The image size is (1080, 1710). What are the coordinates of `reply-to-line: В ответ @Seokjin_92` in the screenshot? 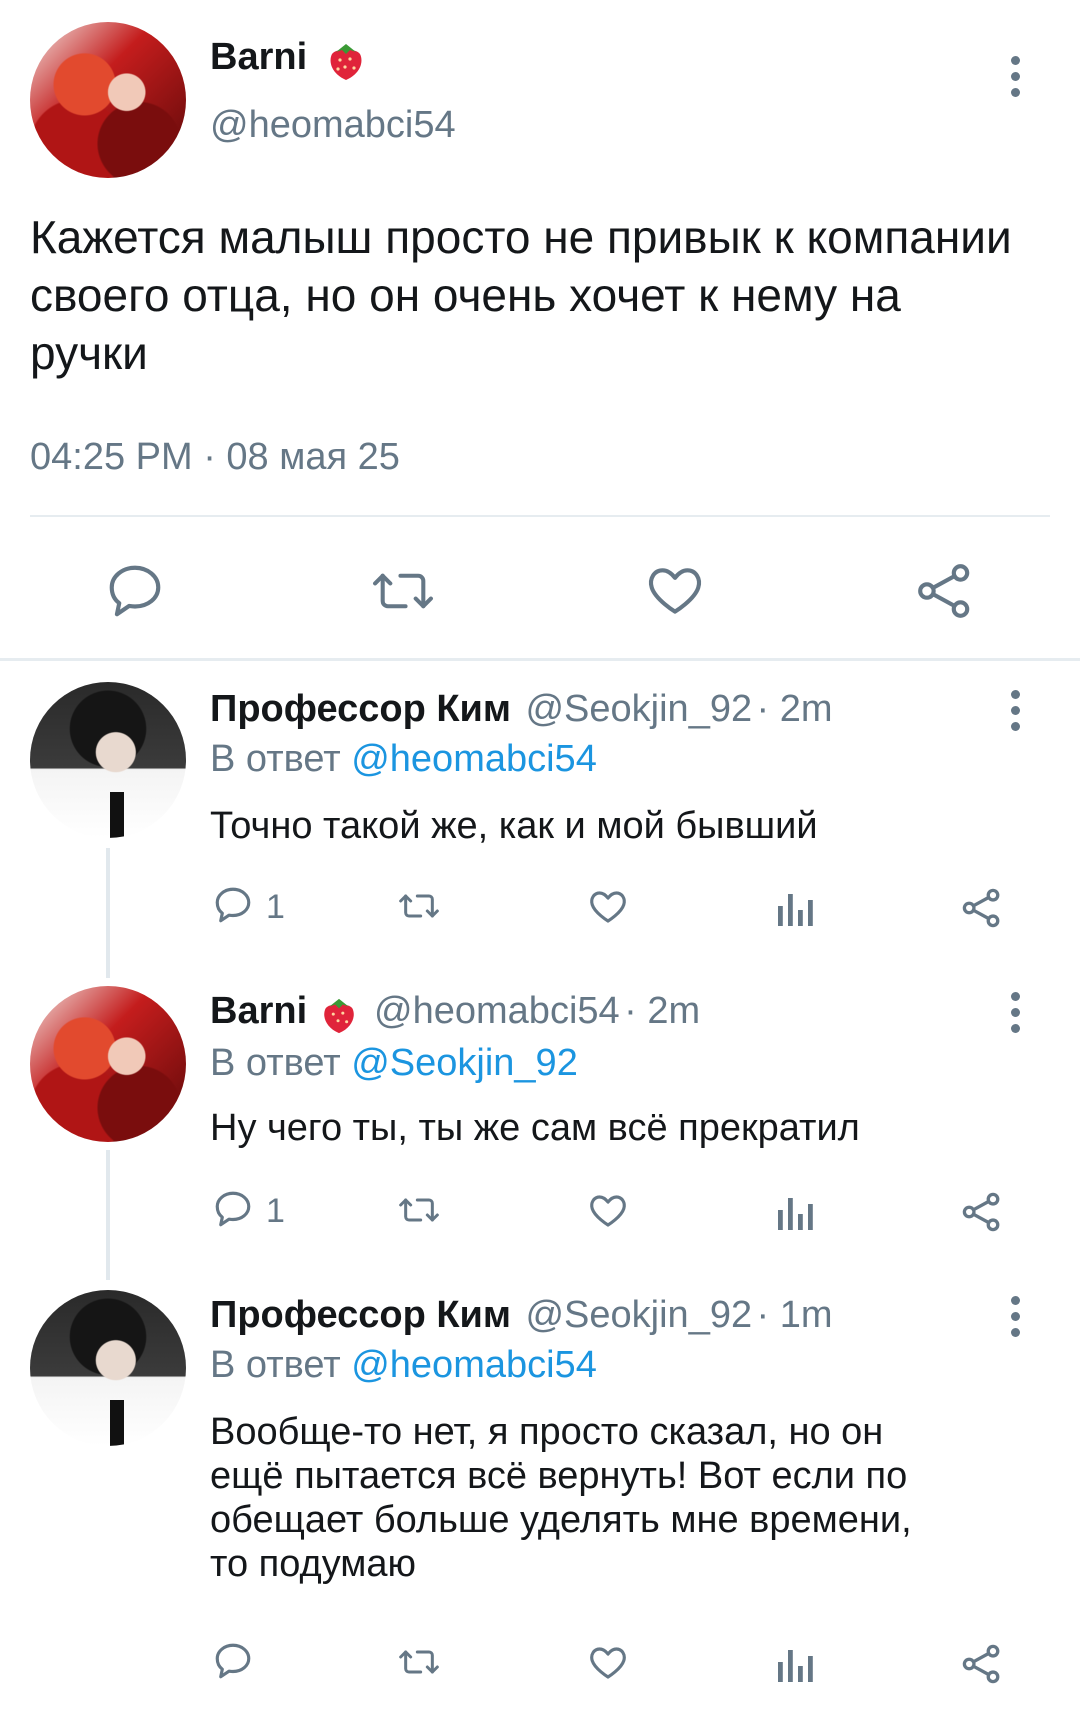 It's located at (394, 1063).